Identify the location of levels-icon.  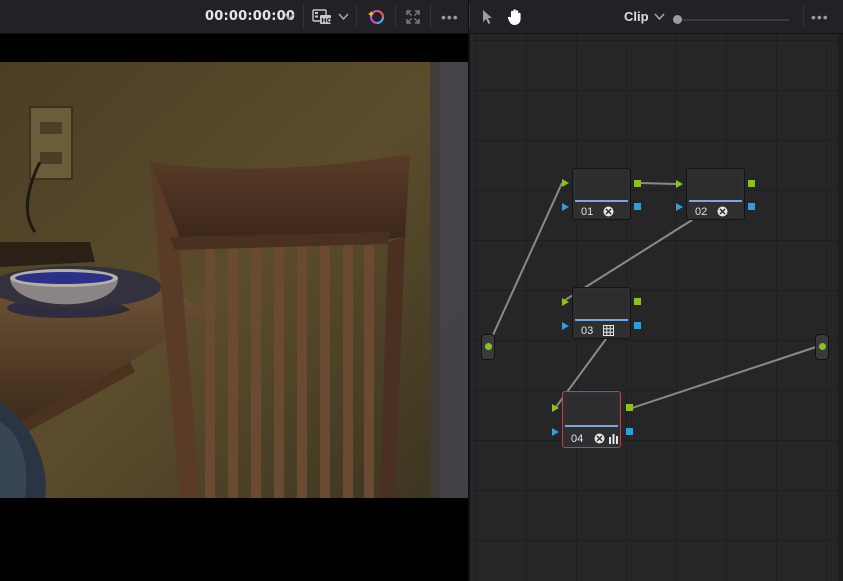
(613, 439).